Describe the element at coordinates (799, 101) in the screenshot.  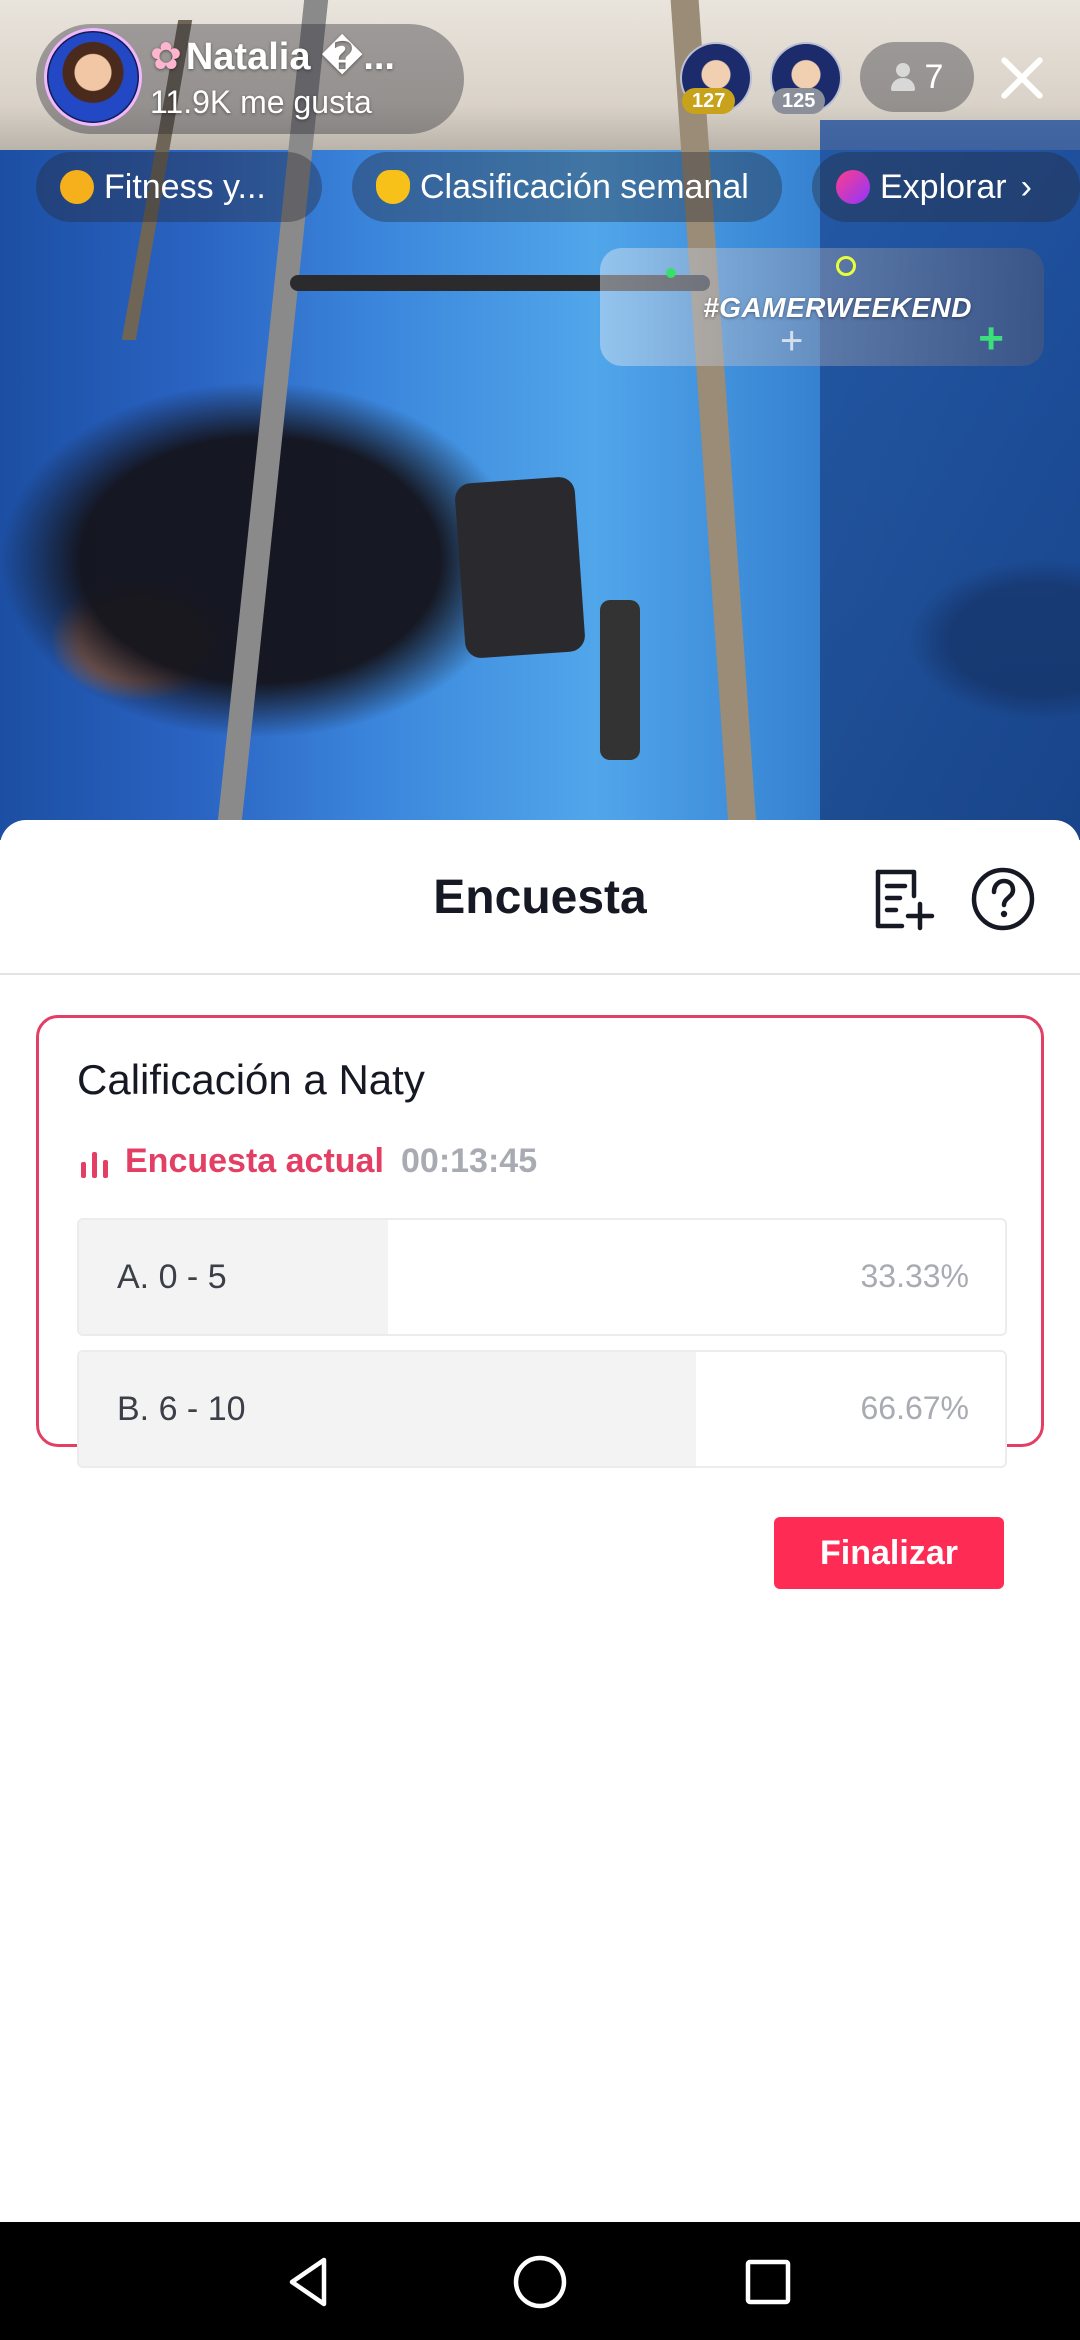
I see `top-viewer-badge: 125` at that location.